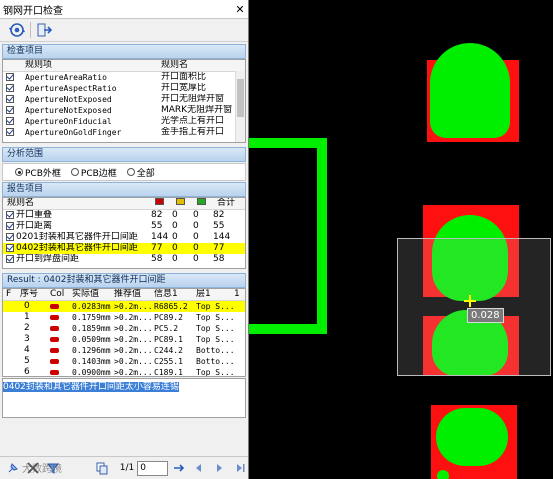  What do you see at coordinates (34, 226) in the screenshot?
I see `report-name: 开口距离` at bounding box center [34, 226].